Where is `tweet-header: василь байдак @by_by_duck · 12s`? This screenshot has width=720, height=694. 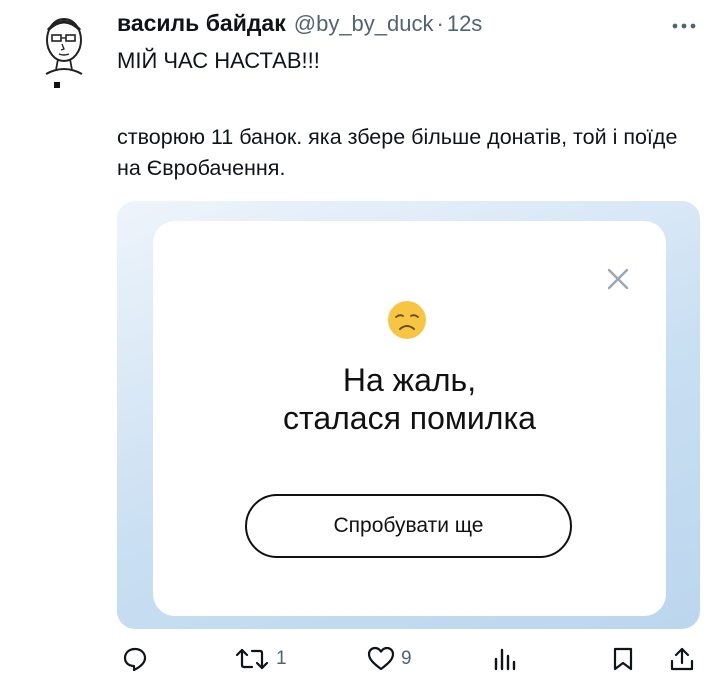 tweet-header: василь байдак @by_by_duck · 12s is located at coordinates (388, 25).